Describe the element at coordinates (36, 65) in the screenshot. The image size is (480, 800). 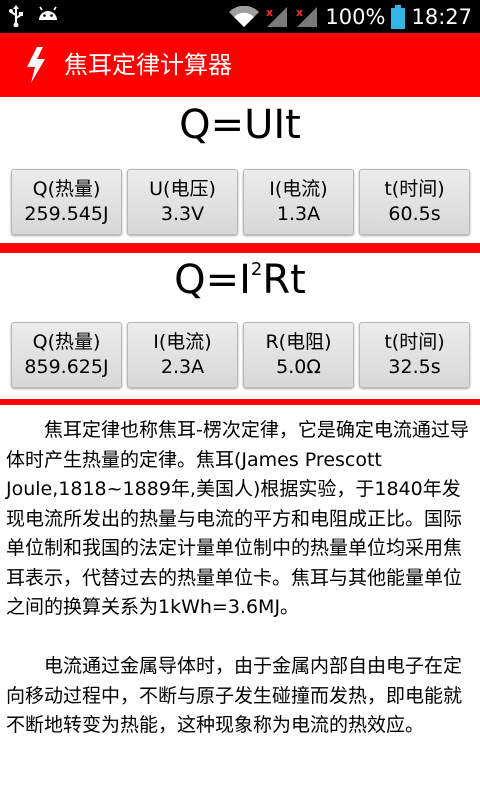
I see `lightning-icon` at that location.